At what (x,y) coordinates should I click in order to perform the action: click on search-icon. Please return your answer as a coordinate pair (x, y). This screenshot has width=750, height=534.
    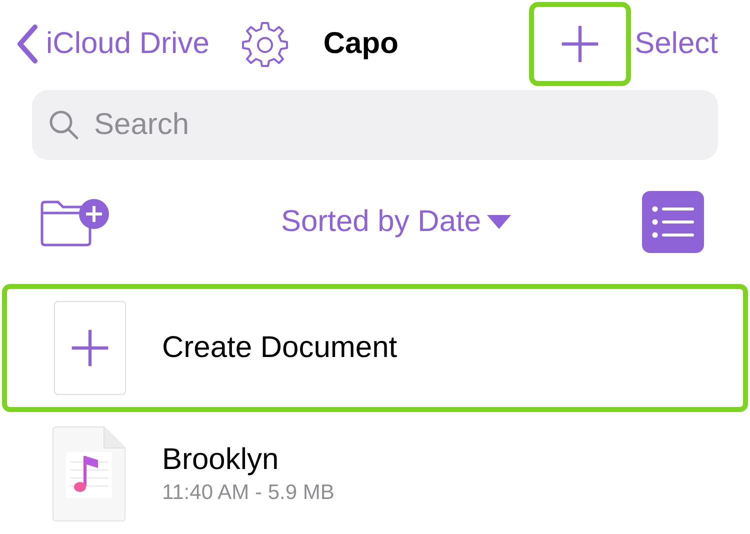
    Looking at the image, I should click on (64, 125).